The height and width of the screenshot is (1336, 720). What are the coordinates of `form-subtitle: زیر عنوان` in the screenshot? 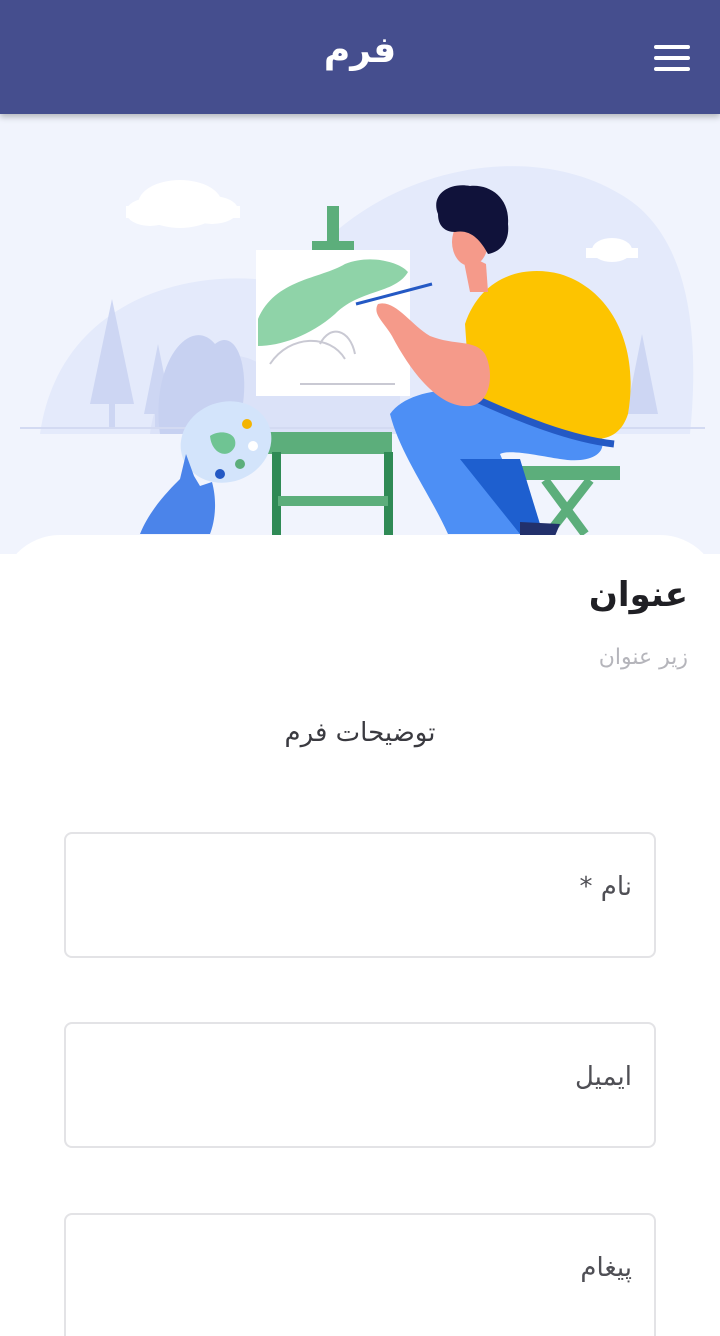 It's located at (643, 657).